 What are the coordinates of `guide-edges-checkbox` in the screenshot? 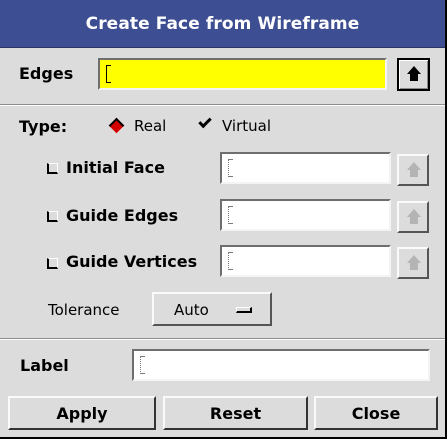 It's located at (52, 216).